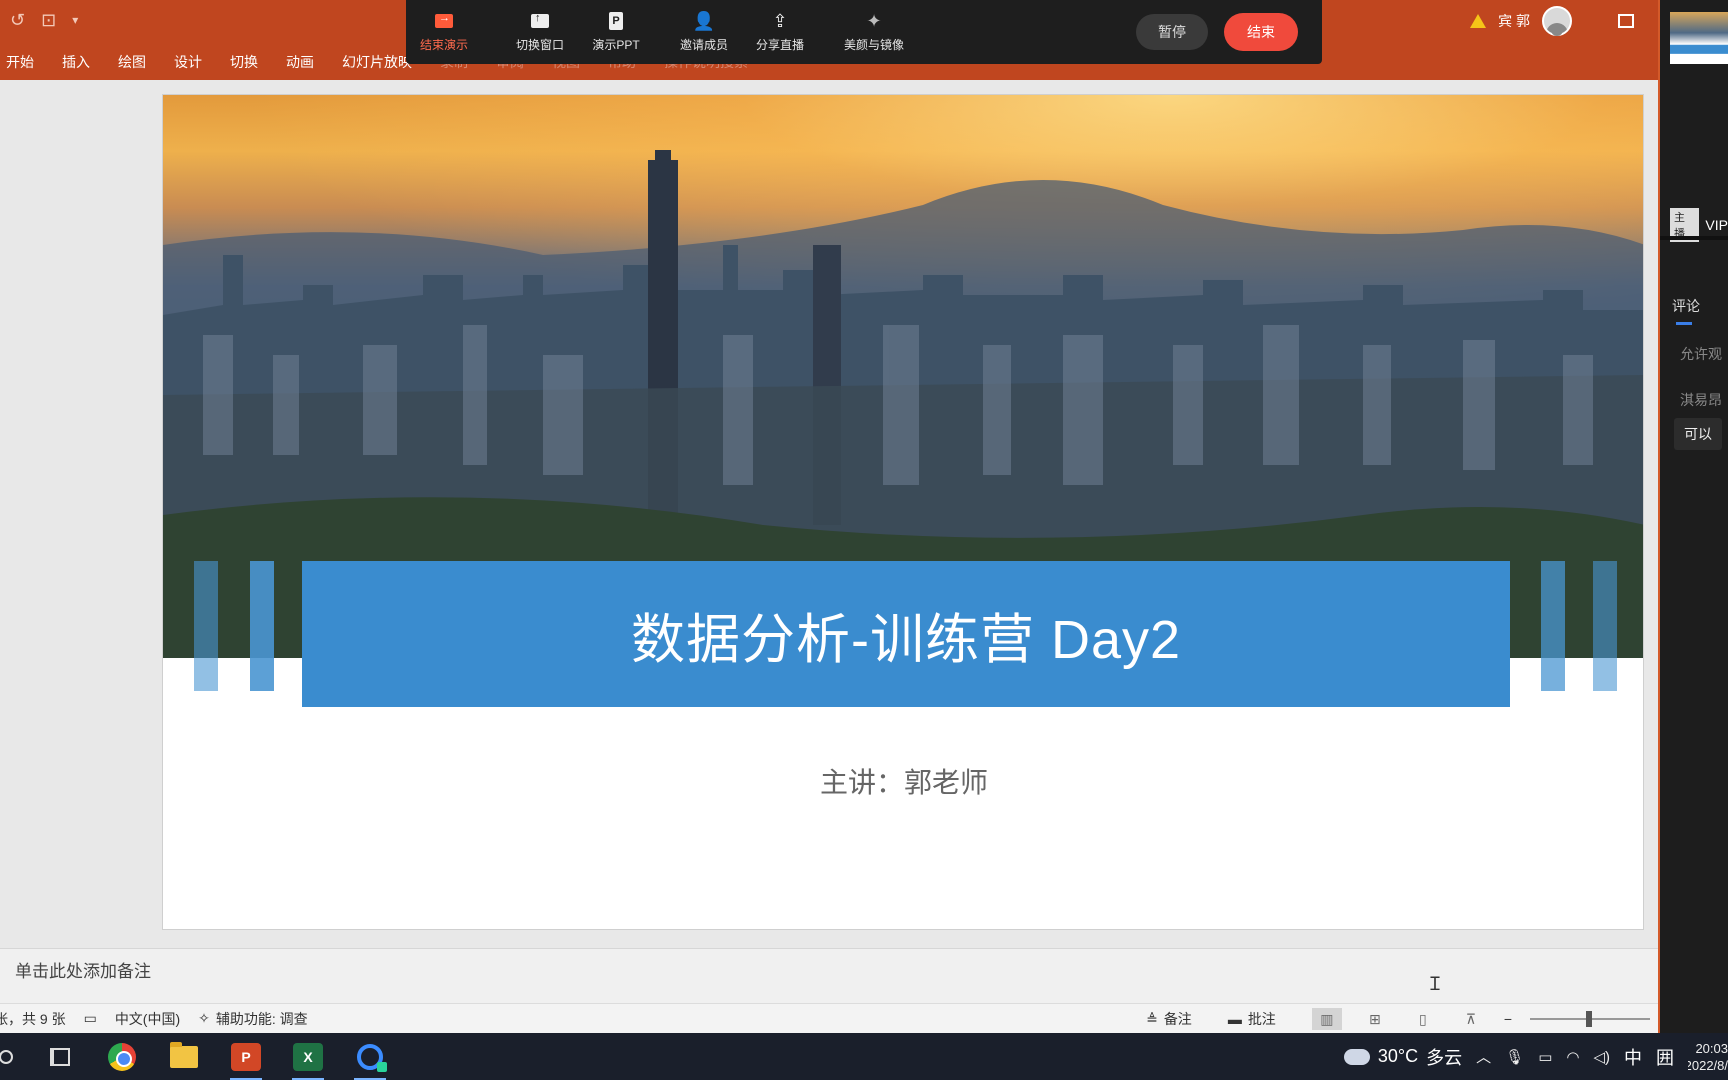 This screenshot has height=1080, width=1728. What do you see at coordinates (1590, 1019) in the screenshot?
I see `zoom-slider` at bounding box center [1590, 1019].